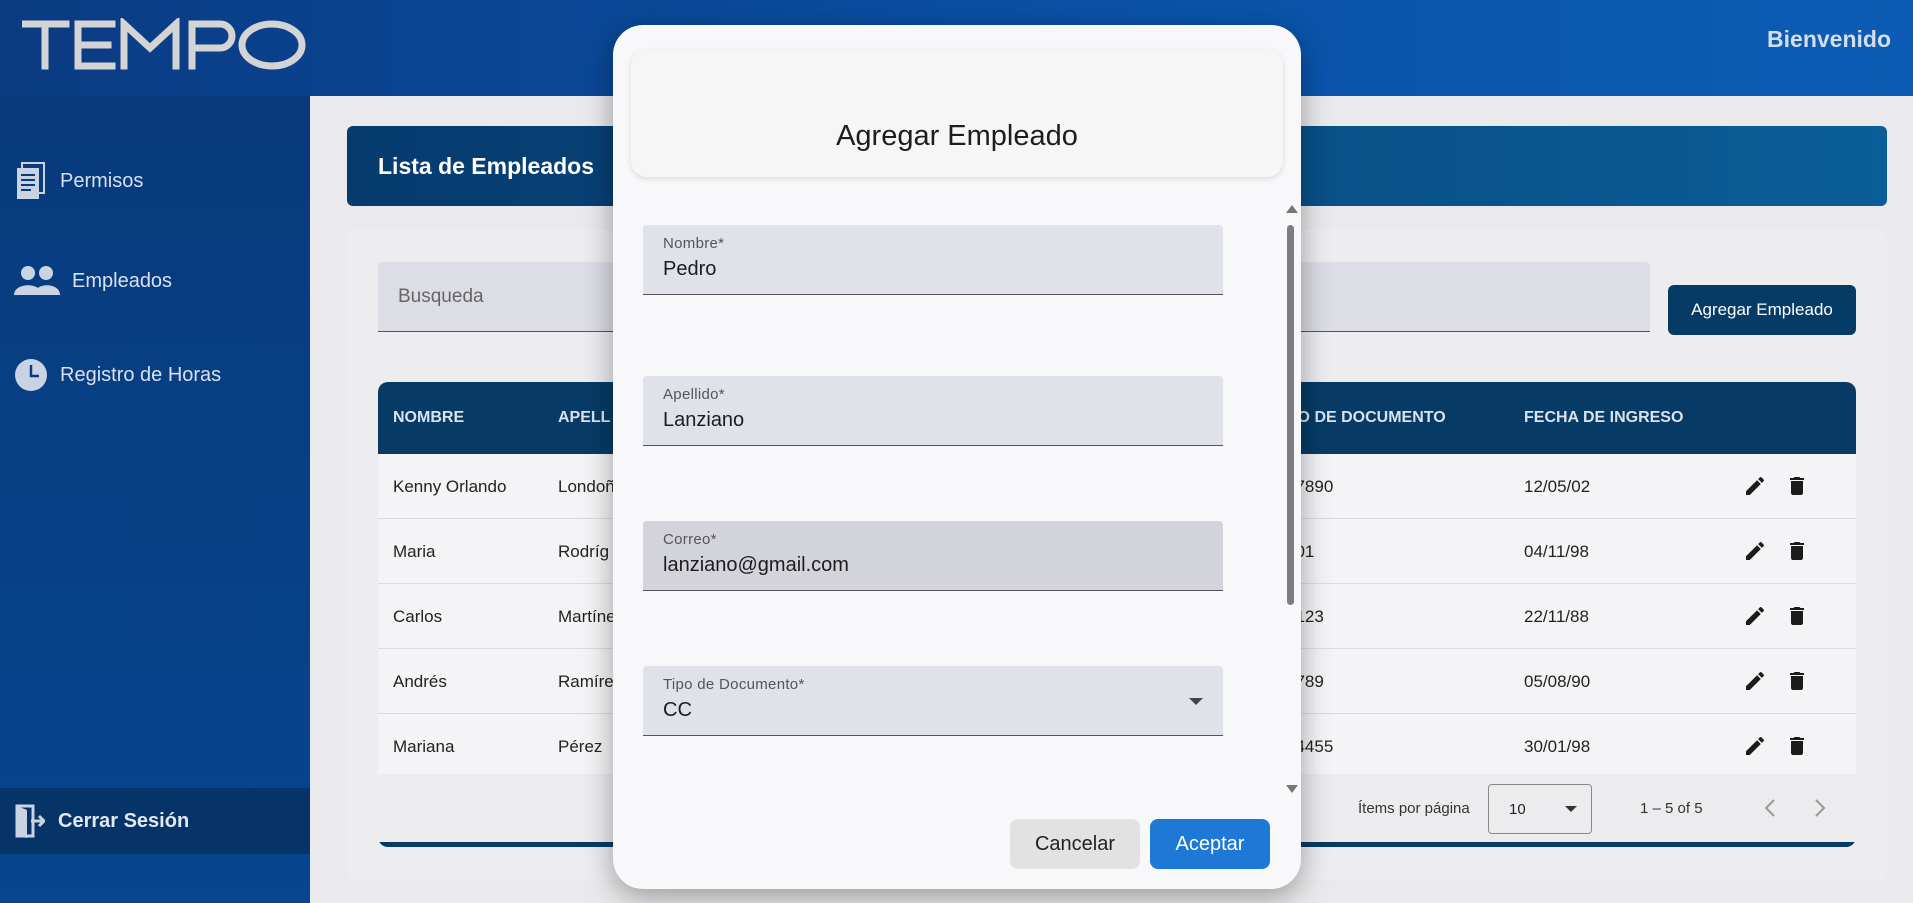 This screenshot has height=903, width=1913. Describe the element at coordinates (584, 418) in the screenshot. I see `column-header-apellido: APELL` at that location.